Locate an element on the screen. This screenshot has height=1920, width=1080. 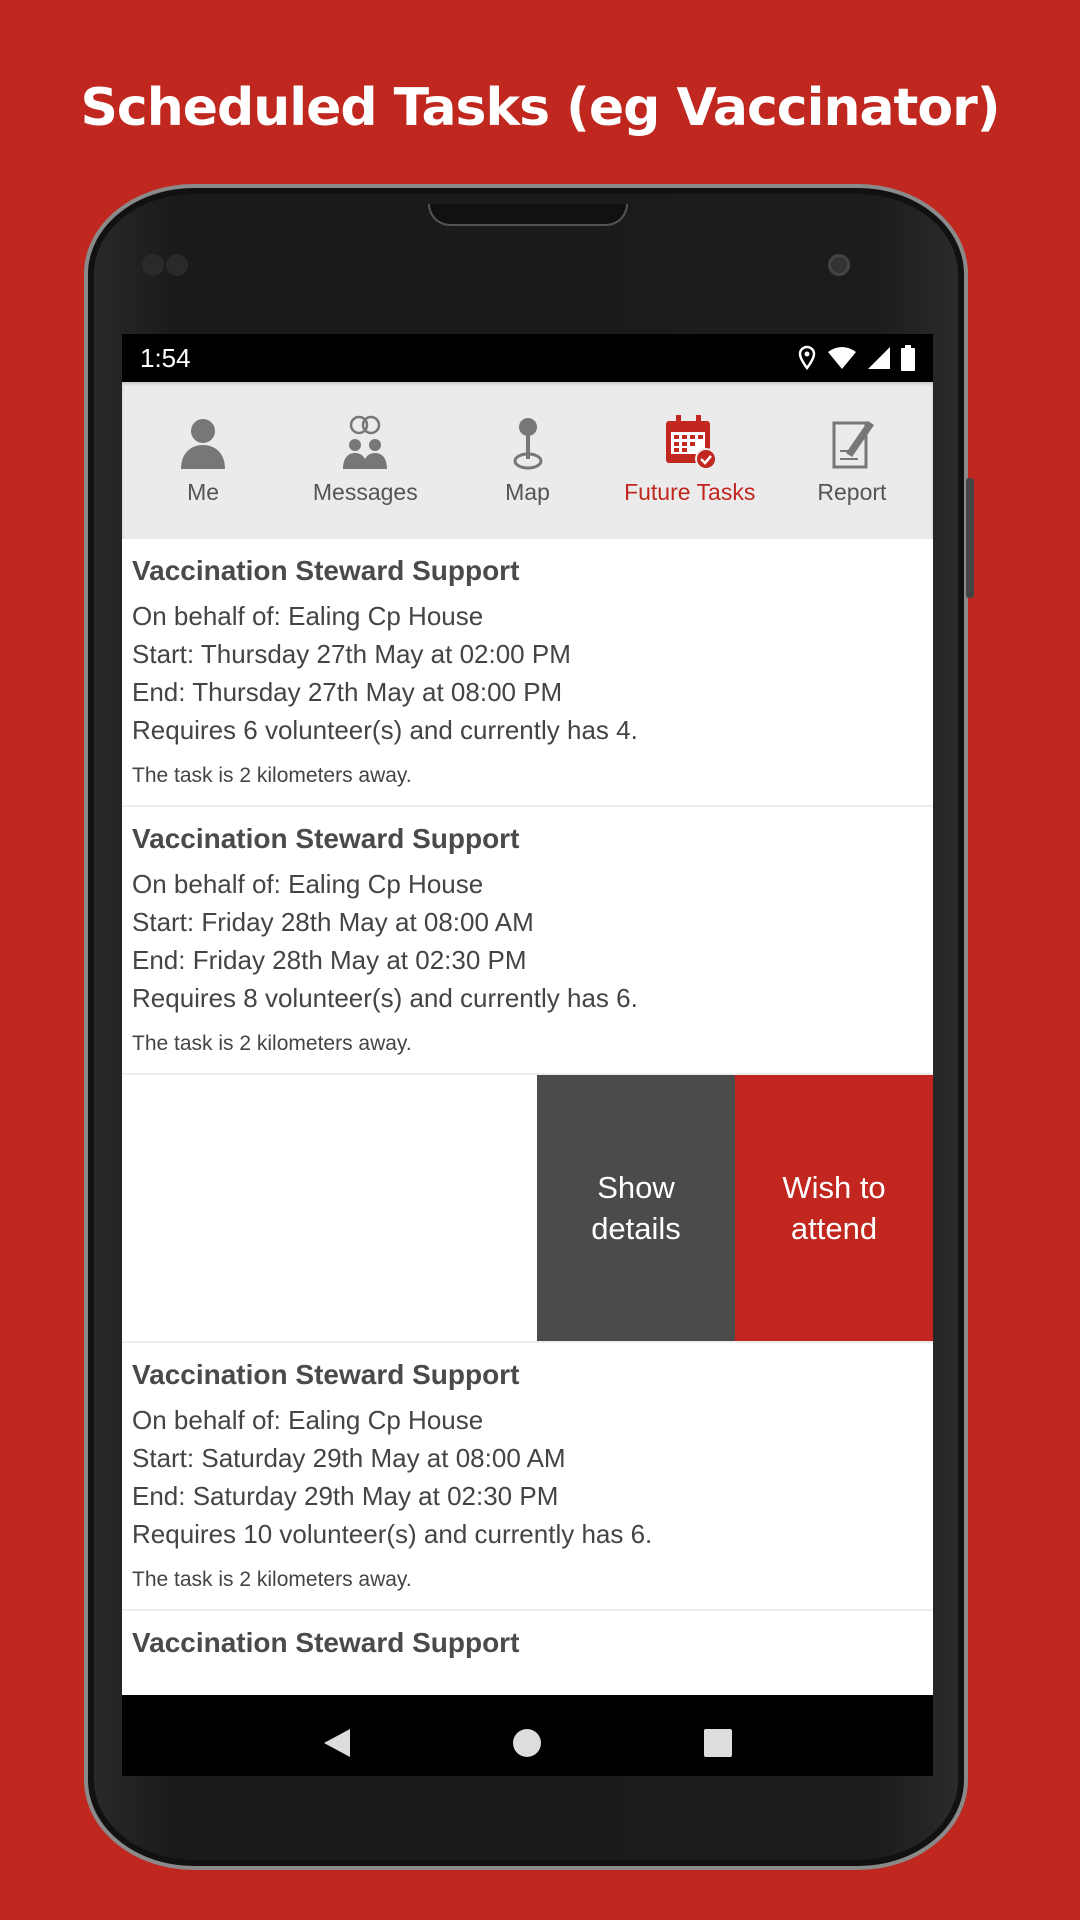
task-end: End: Friday 28th May at 02:30 PM is located at coordinates (329, 960).